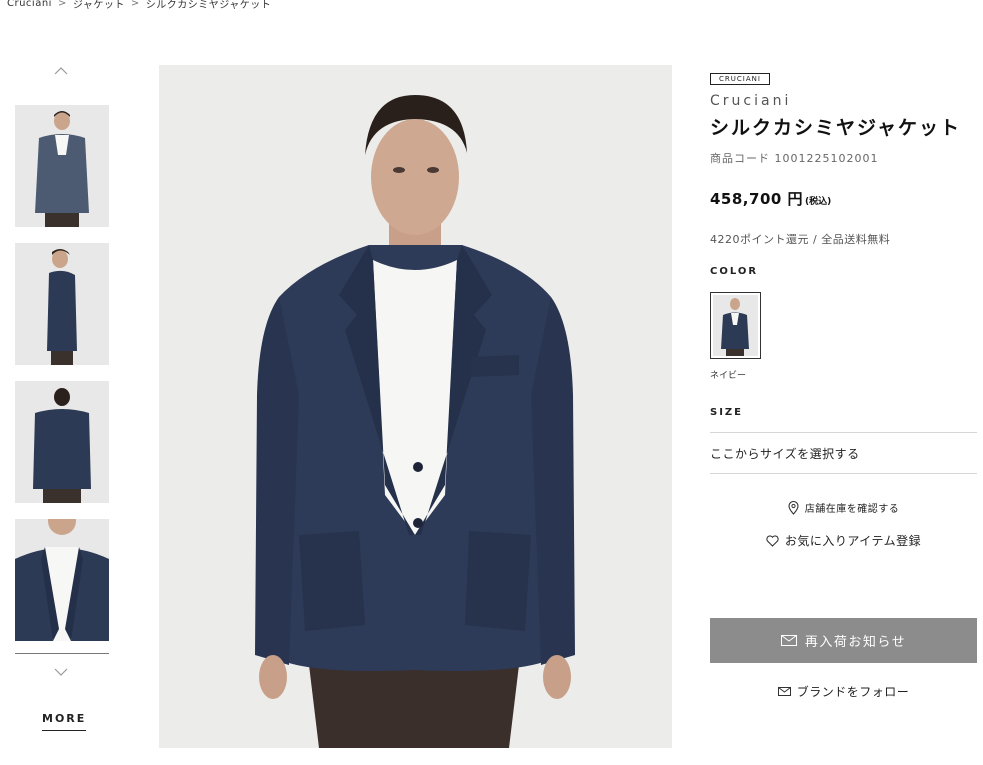  What do you see at coordinates (853, 541) in the screenshot?
I see `favorite-label: お気に入りアイテム登録` at bounding box center [853, 541].